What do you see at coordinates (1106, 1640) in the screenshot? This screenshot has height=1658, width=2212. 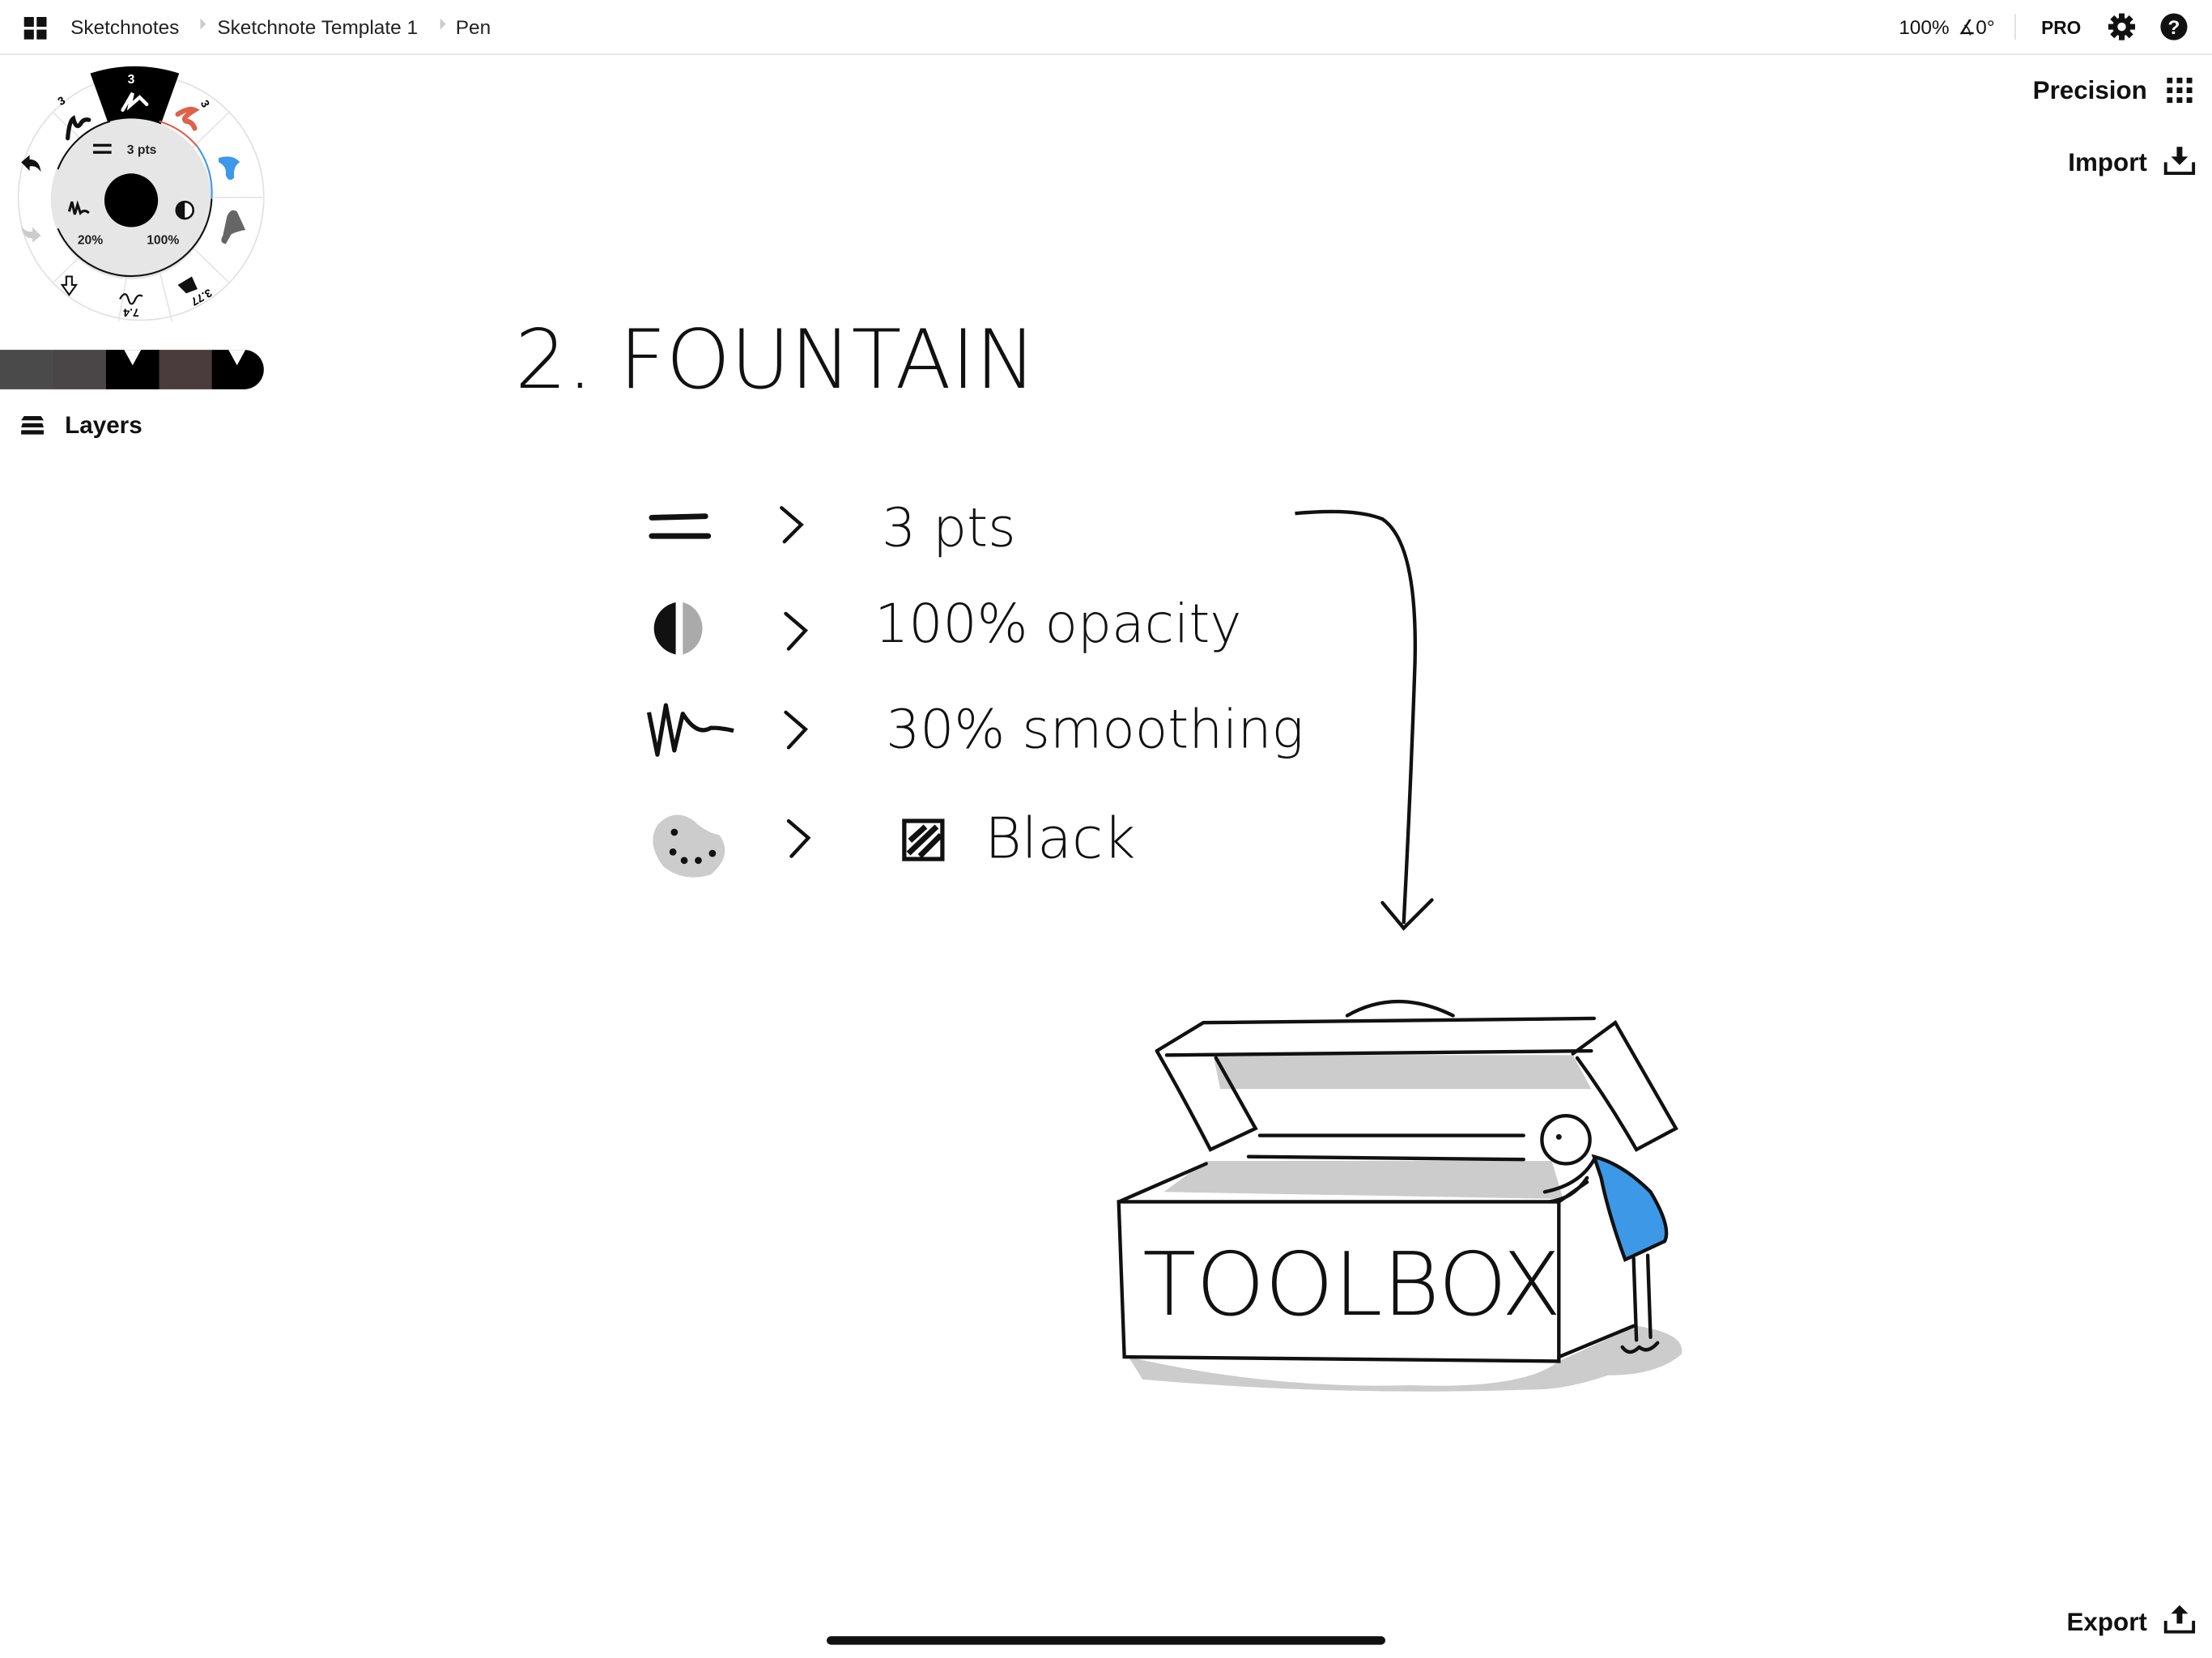 I see `home-indicator` at bounding box center [1106, 1640].